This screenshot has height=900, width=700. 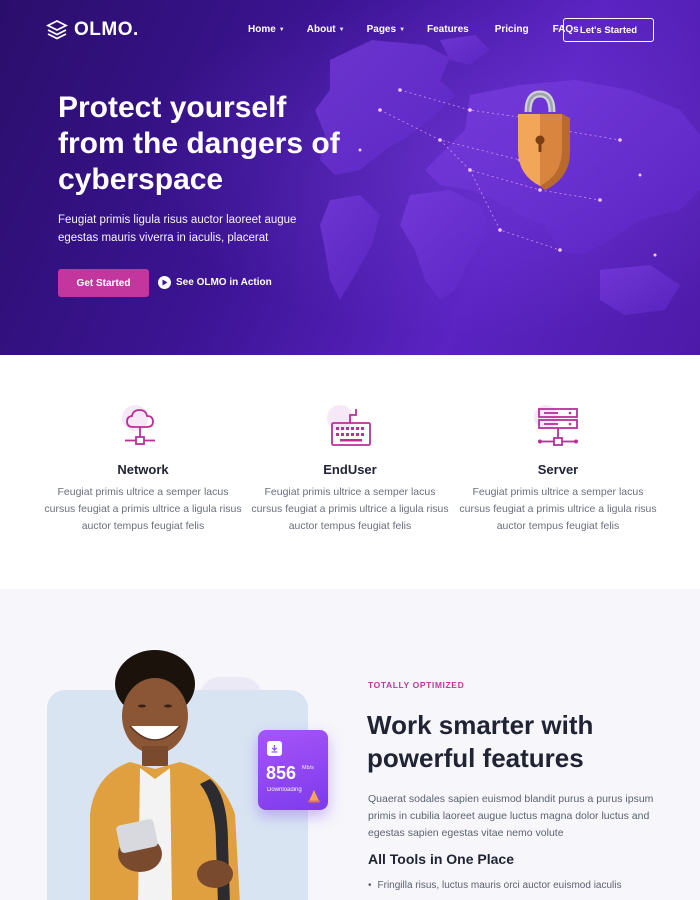 I want to click on nav-item-label: About, so click(x=321, y=29).